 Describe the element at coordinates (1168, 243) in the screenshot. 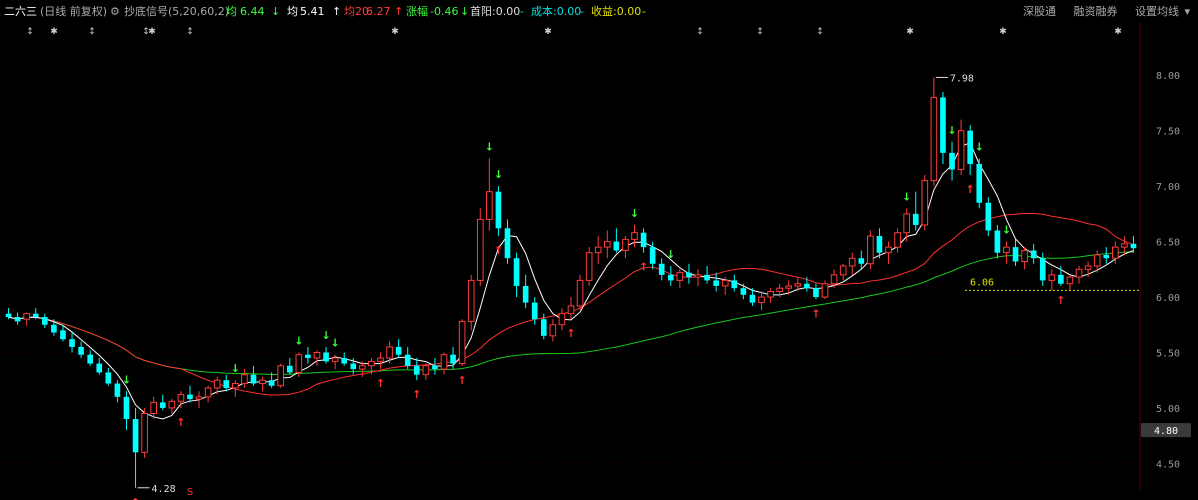

I see `y-tick-label: 6.50` at that location.